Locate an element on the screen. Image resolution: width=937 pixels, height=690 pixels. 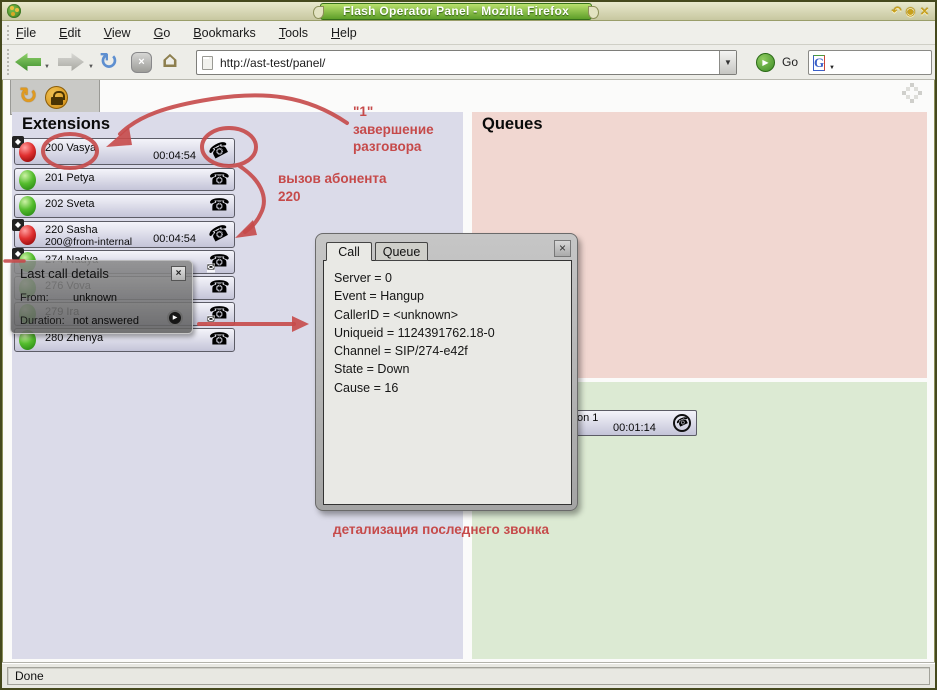
tooltip-close-icon: × is located at coordinates (178, 273).